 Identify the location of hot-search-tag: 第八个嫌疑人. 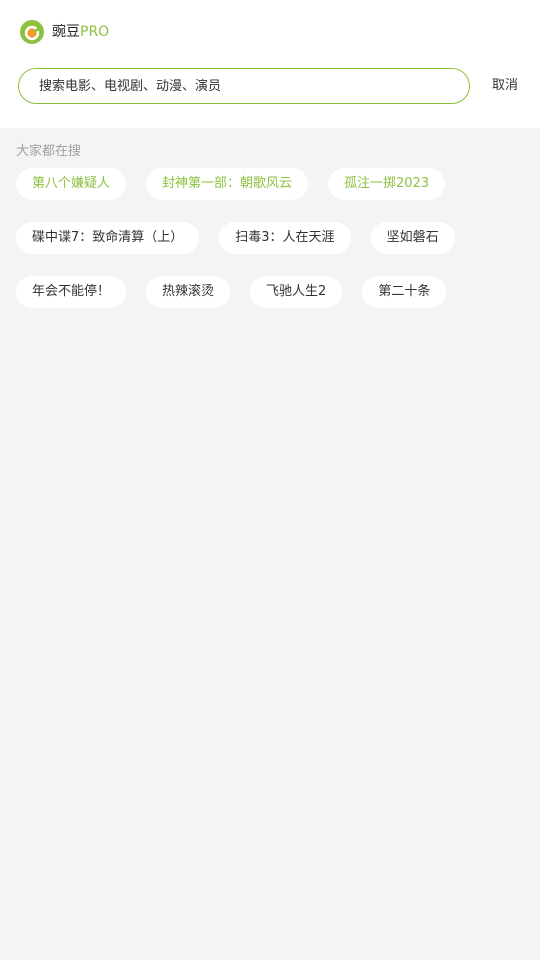
(71, 184).